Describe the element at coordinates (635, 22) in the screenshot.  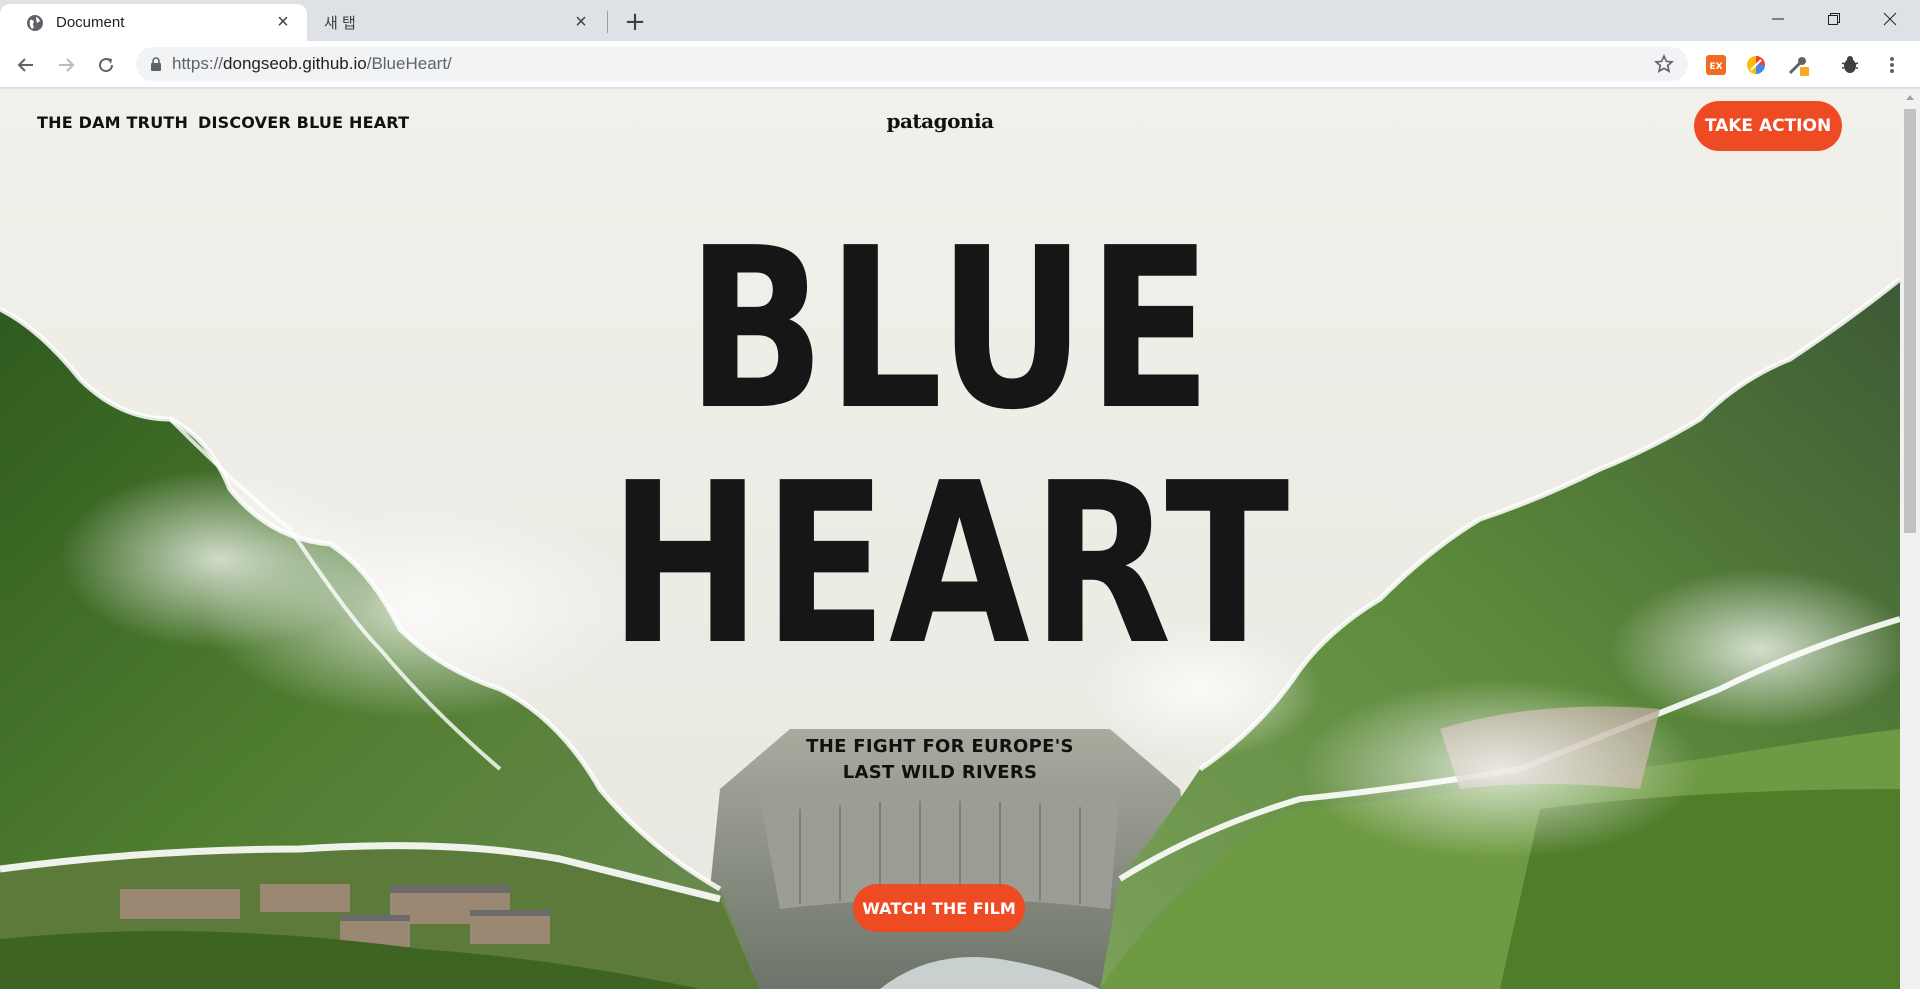
I see `new-tab-button: +` at that location.